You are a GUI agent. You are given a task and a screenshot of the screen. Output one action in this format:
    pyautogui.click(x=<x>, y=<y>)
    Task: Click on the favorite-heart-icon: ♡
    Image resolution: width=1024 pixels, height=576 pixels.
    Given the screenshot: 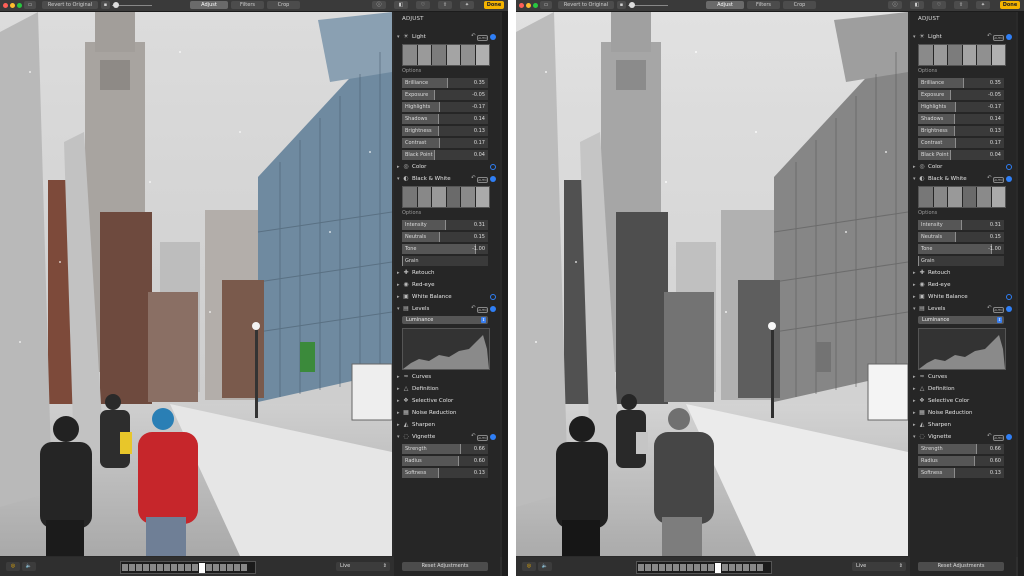 What is the action you would take?
    pyautogui.click(x=939, y=5)
    